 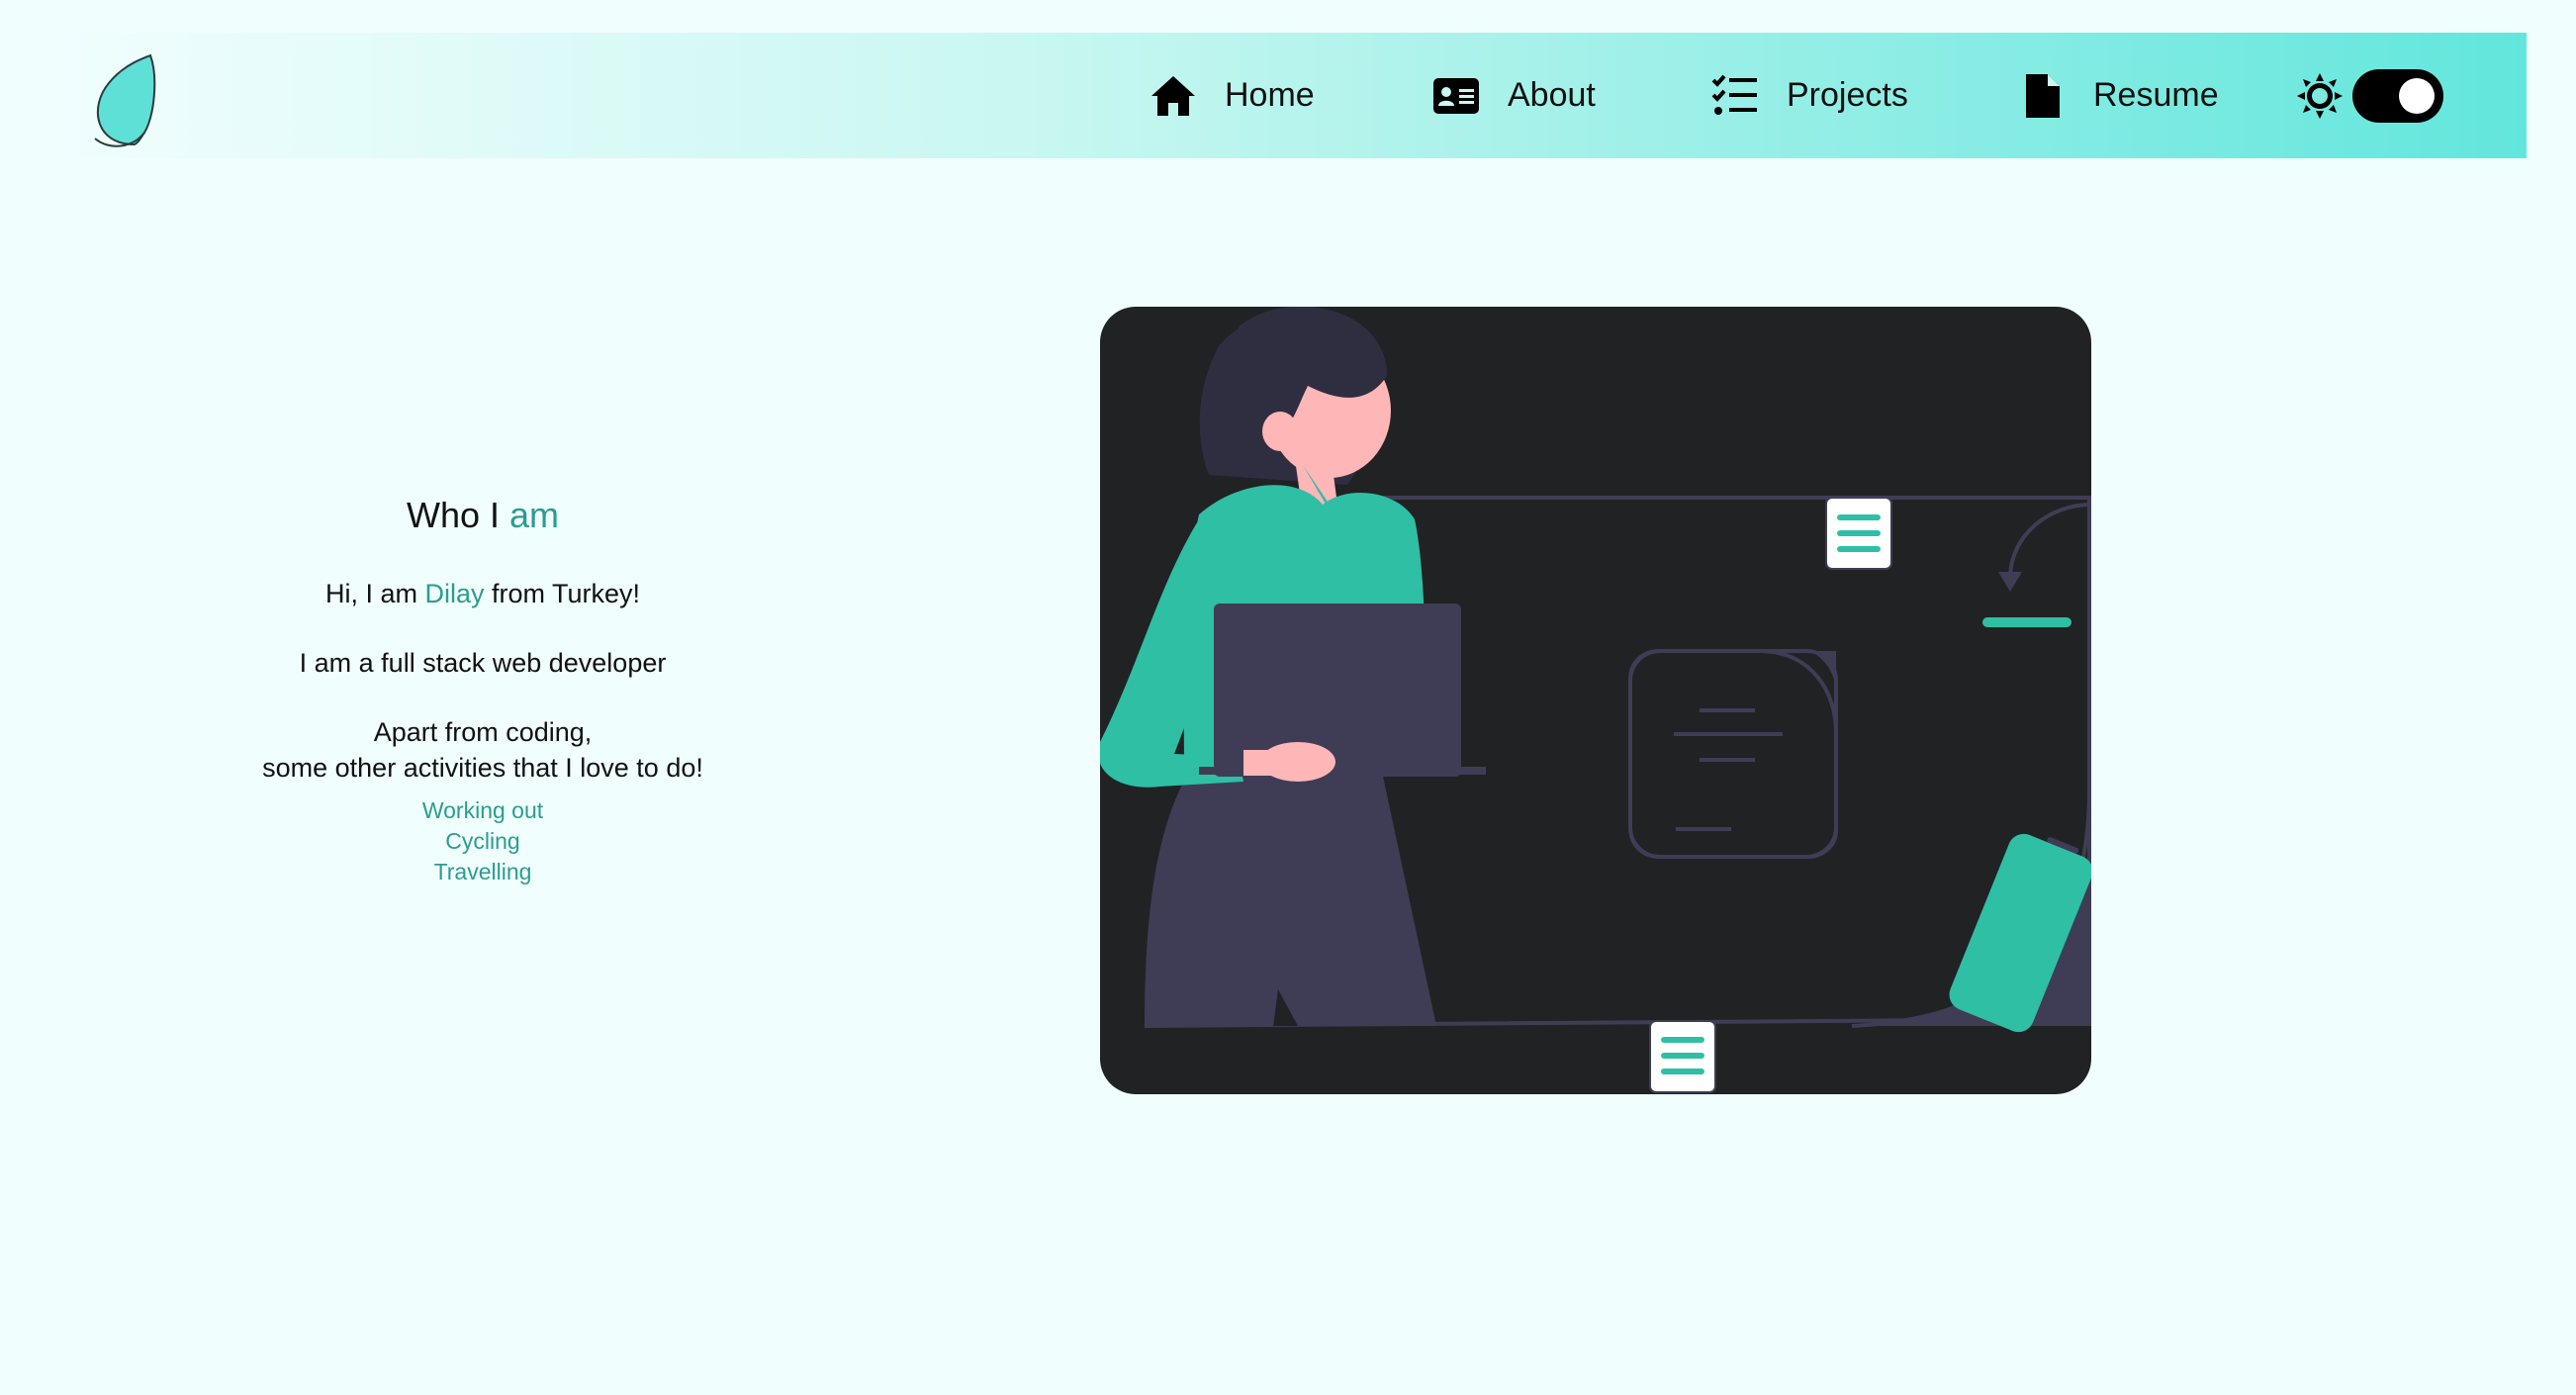 I want to click on theme-switch, so click(x=2398, y=96).